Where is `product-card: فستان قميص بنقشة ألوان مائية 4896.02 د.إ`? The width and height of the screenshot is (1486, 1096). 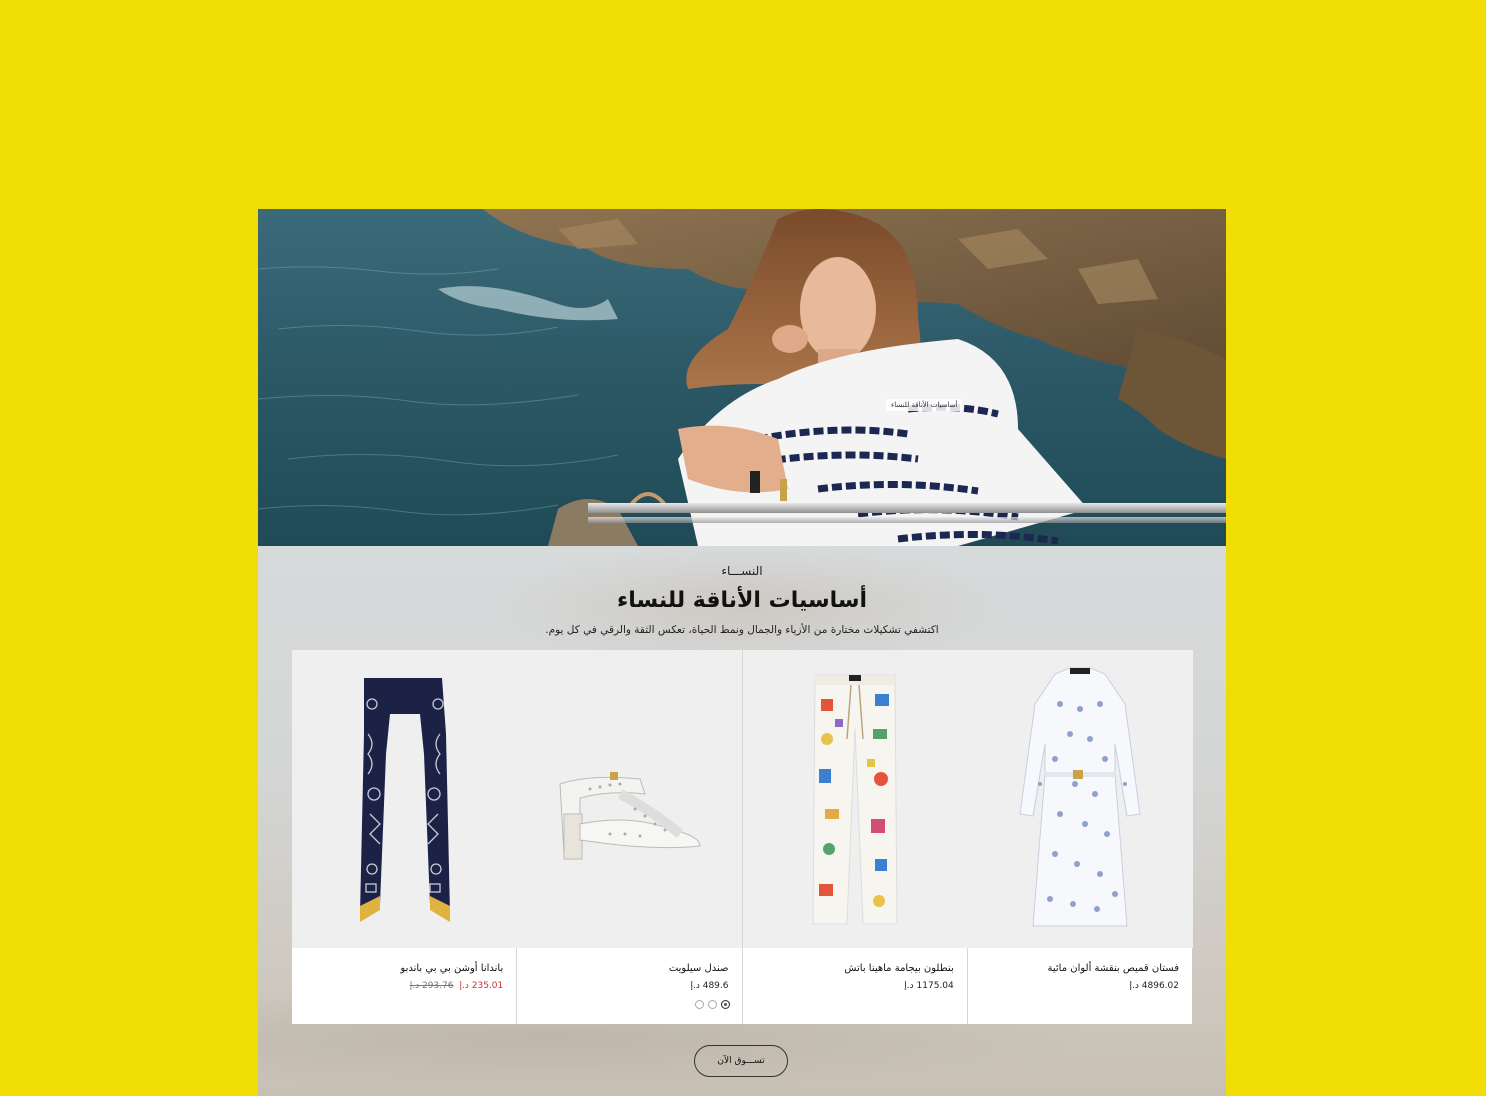 product-card: فستان قميص بنقشة ألوان مائية 4896.02 د.إ is located at coordinates (1079, 837).